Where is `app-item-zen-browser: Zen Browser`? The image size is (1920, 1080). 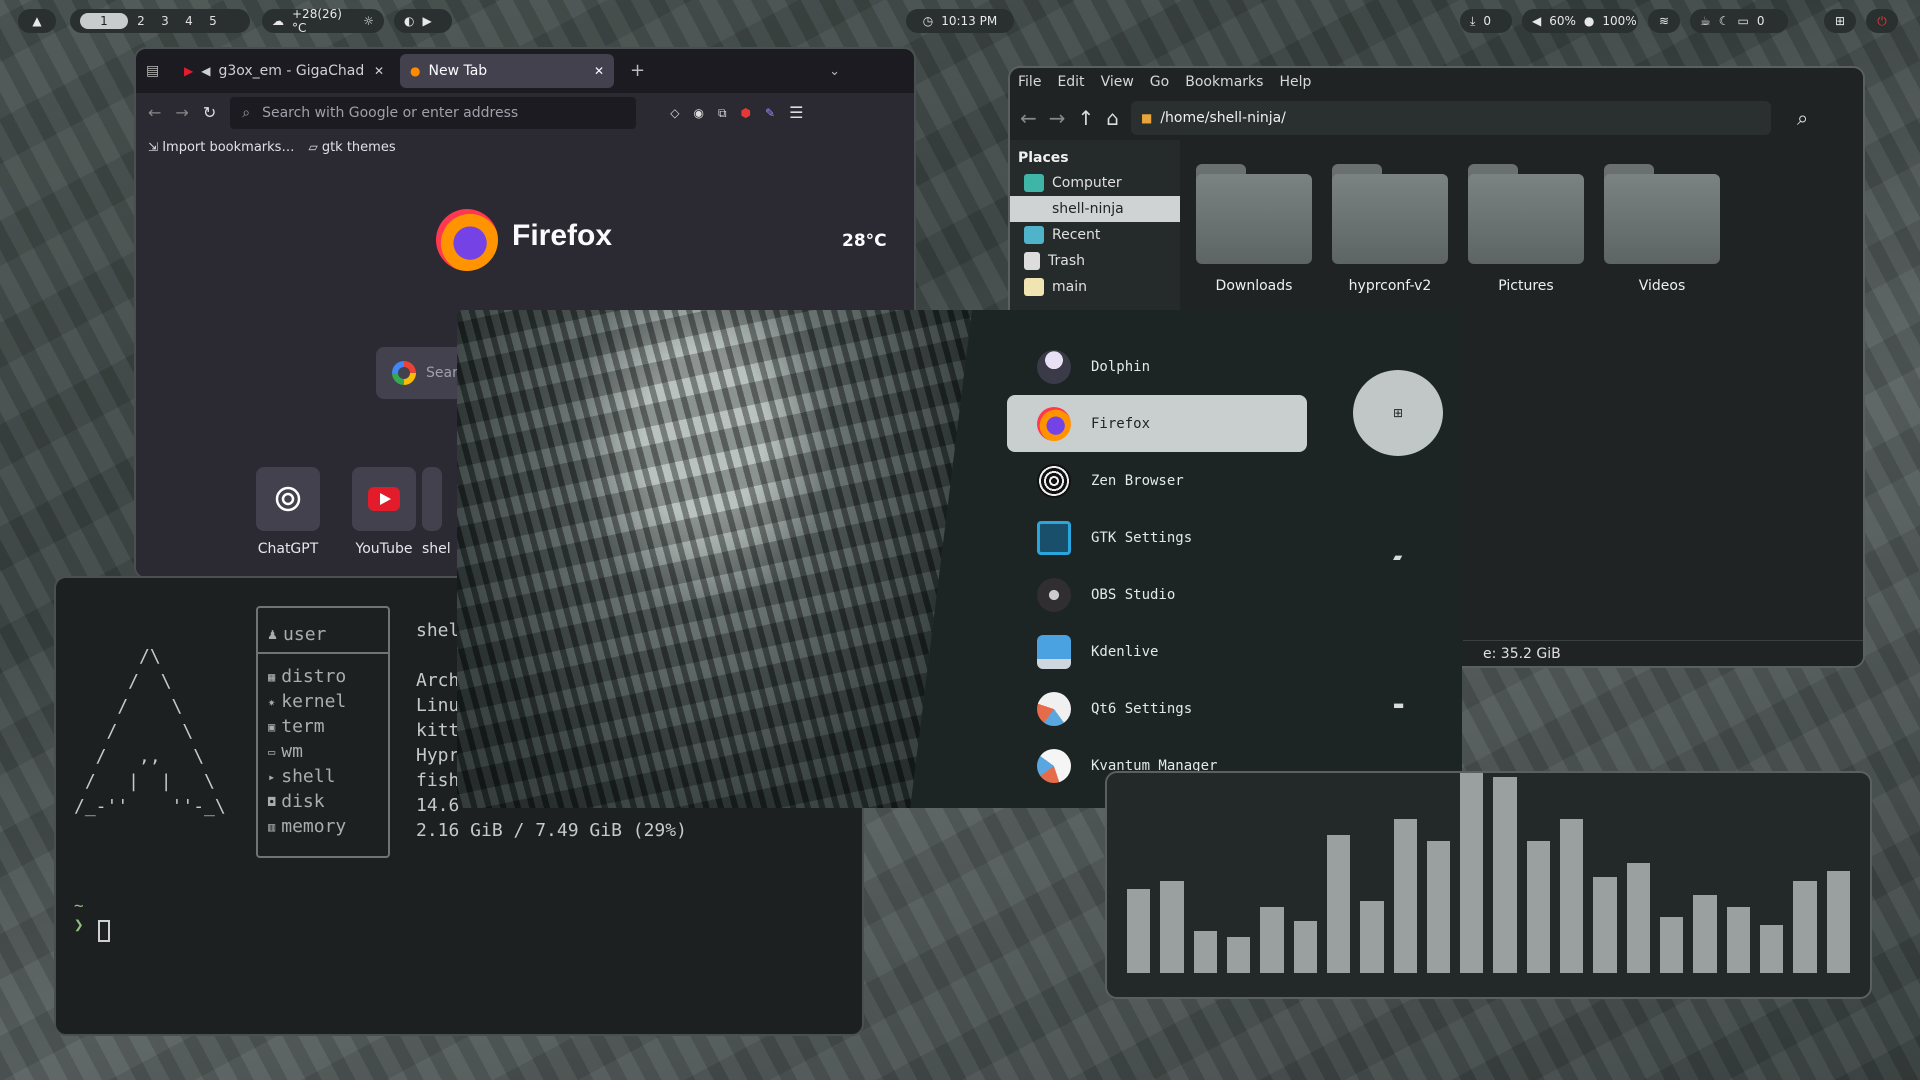
app-item-zen-browser: Zen Browser is located at coordinates (1157, 480).